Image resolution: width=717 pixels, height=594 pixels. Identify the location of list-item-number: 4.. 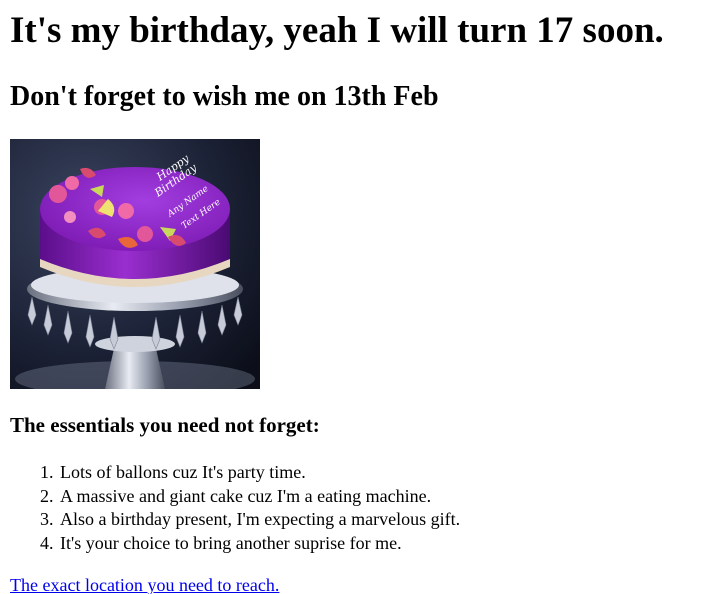
(47, 542).